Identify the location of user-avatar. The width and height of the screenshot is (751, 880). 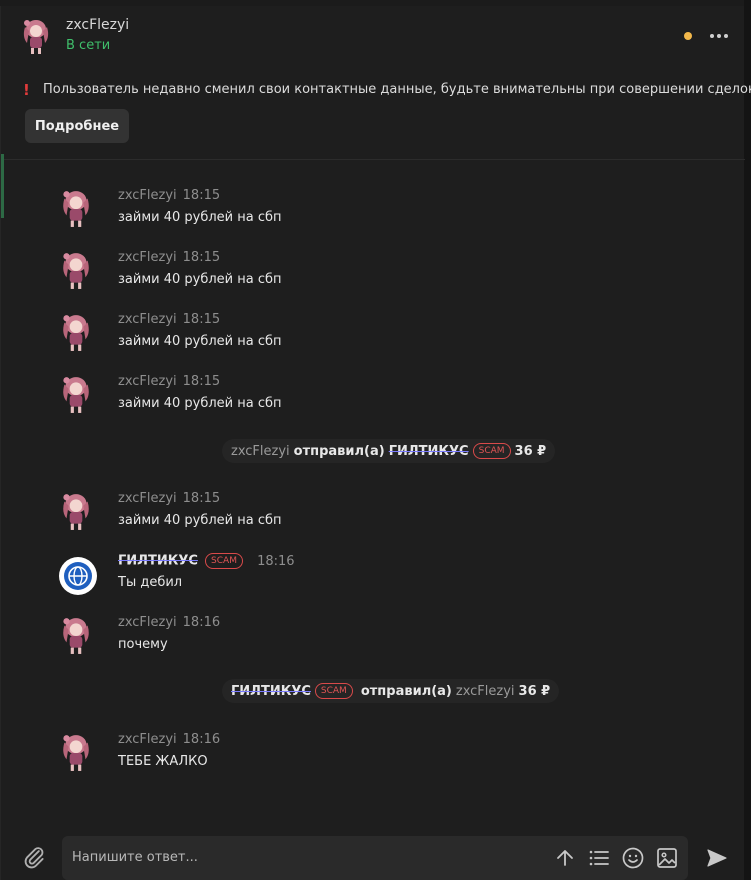
(36, 36).